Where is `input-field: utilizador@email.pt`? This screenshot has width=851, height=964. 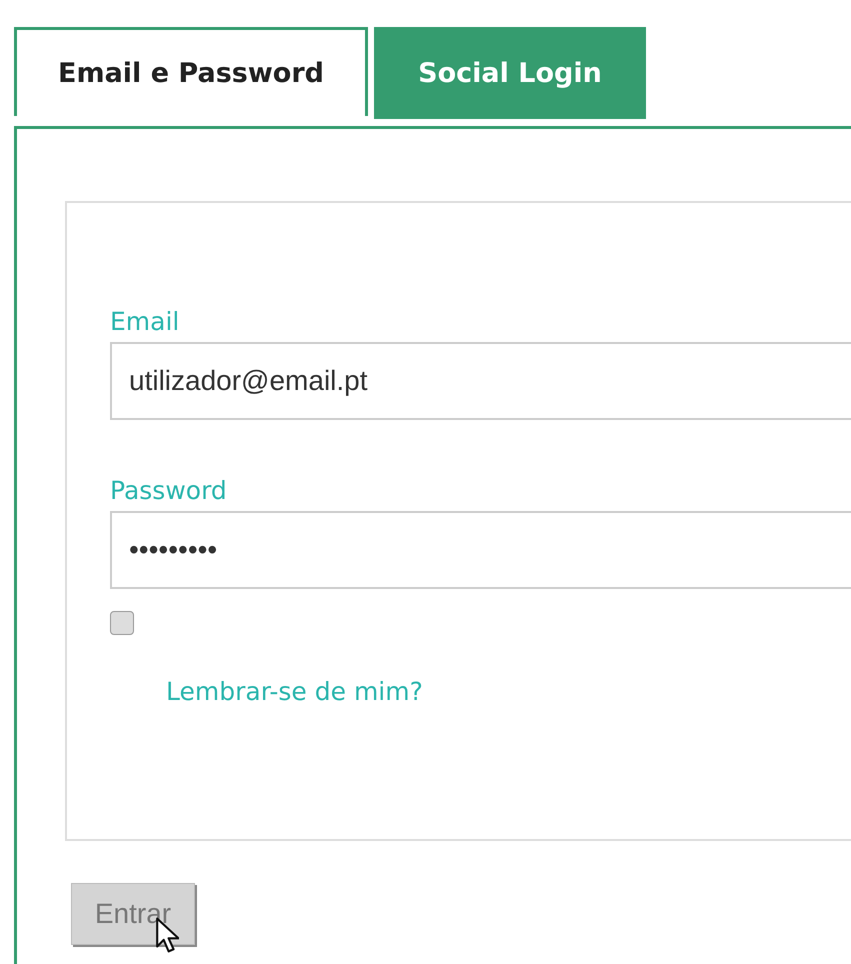 input-field: utilizador@email.pt is located at coordinates (480, 381).